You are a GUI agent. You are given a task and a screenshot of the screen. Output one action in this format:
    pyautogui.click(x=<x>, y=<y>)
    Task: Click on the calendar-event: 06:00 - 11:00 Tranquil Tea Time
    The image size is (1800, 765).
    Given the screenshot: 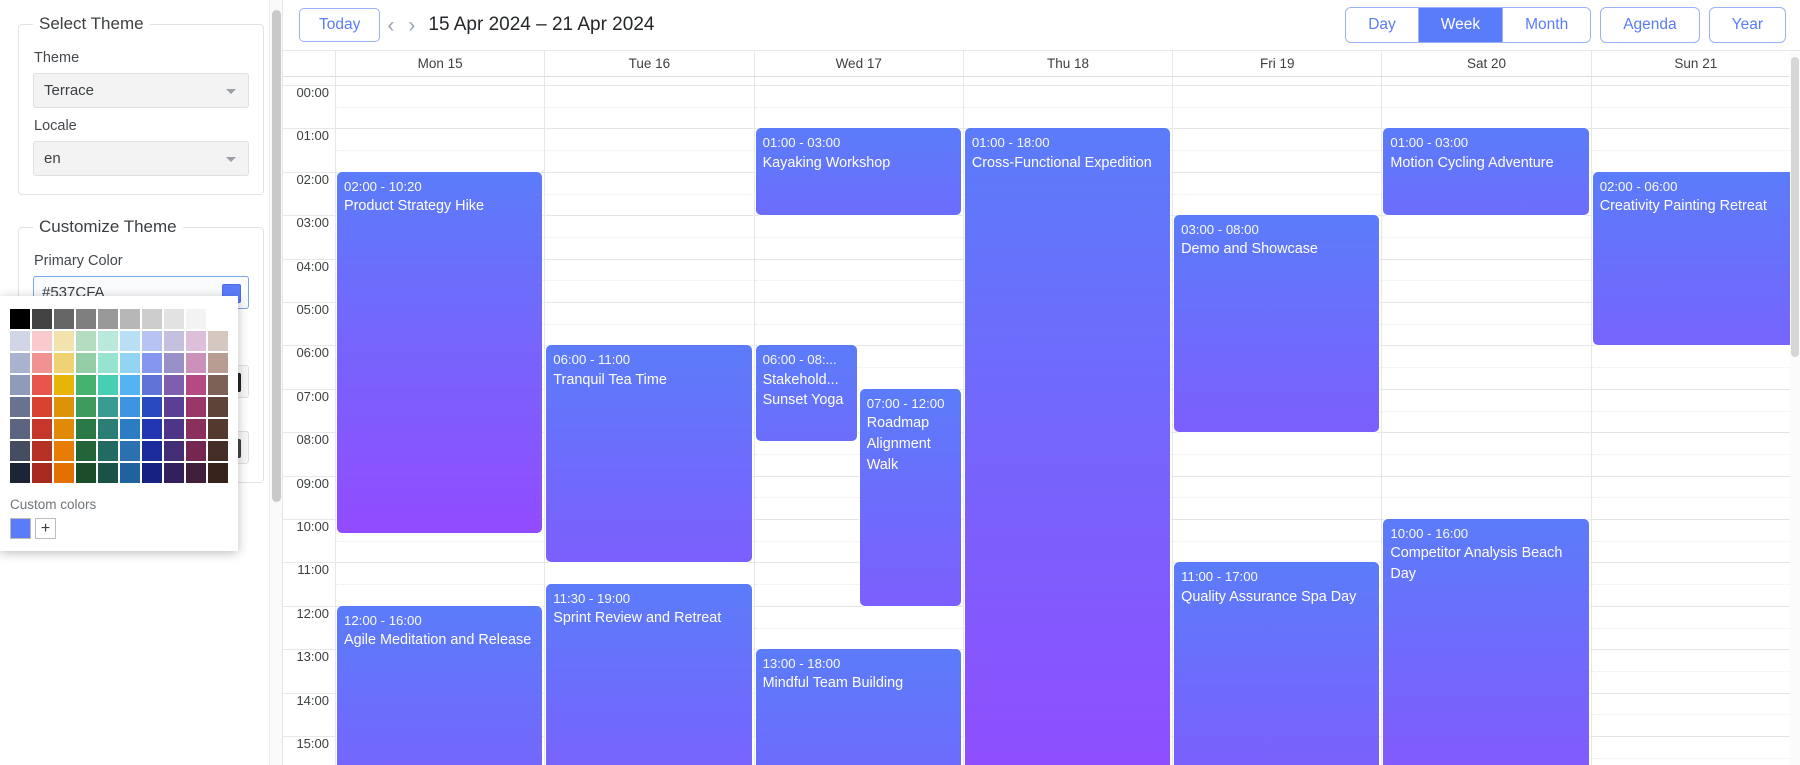 What is the action you would take?
    pyautogui.click(x=649, y=454)
    